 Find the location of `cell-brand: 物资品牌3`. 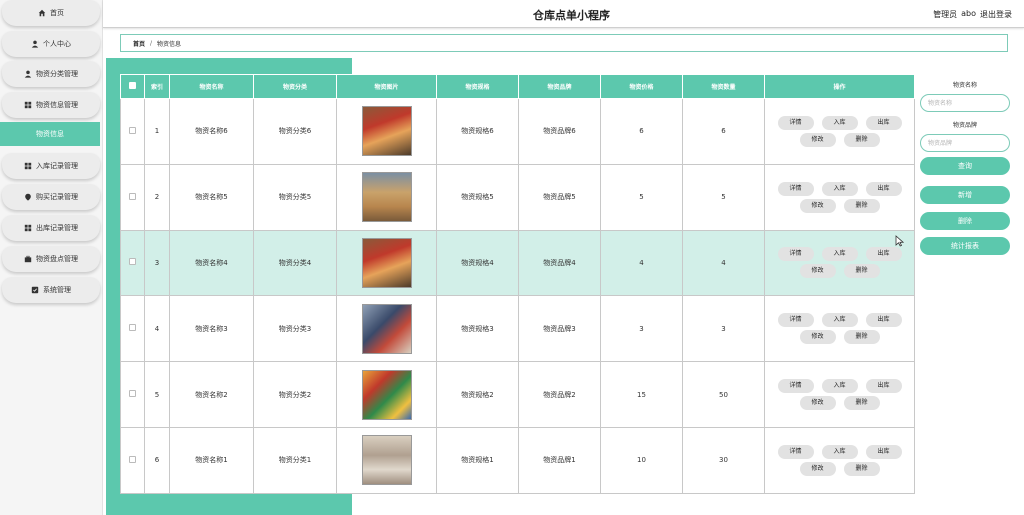

cell-brand: 物资品牌3 is located at coordinates (559, 329).